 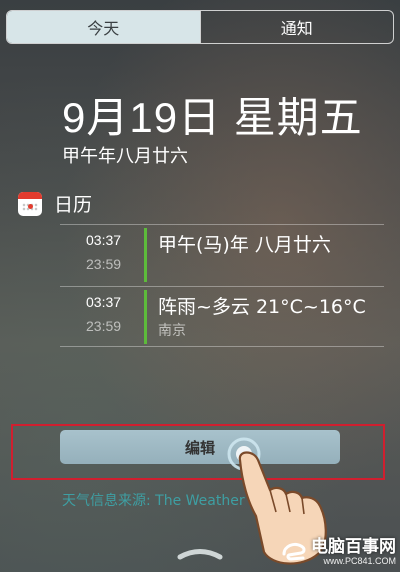 I want to click on tab-notifications: 通知, so click(x=296, y=27).